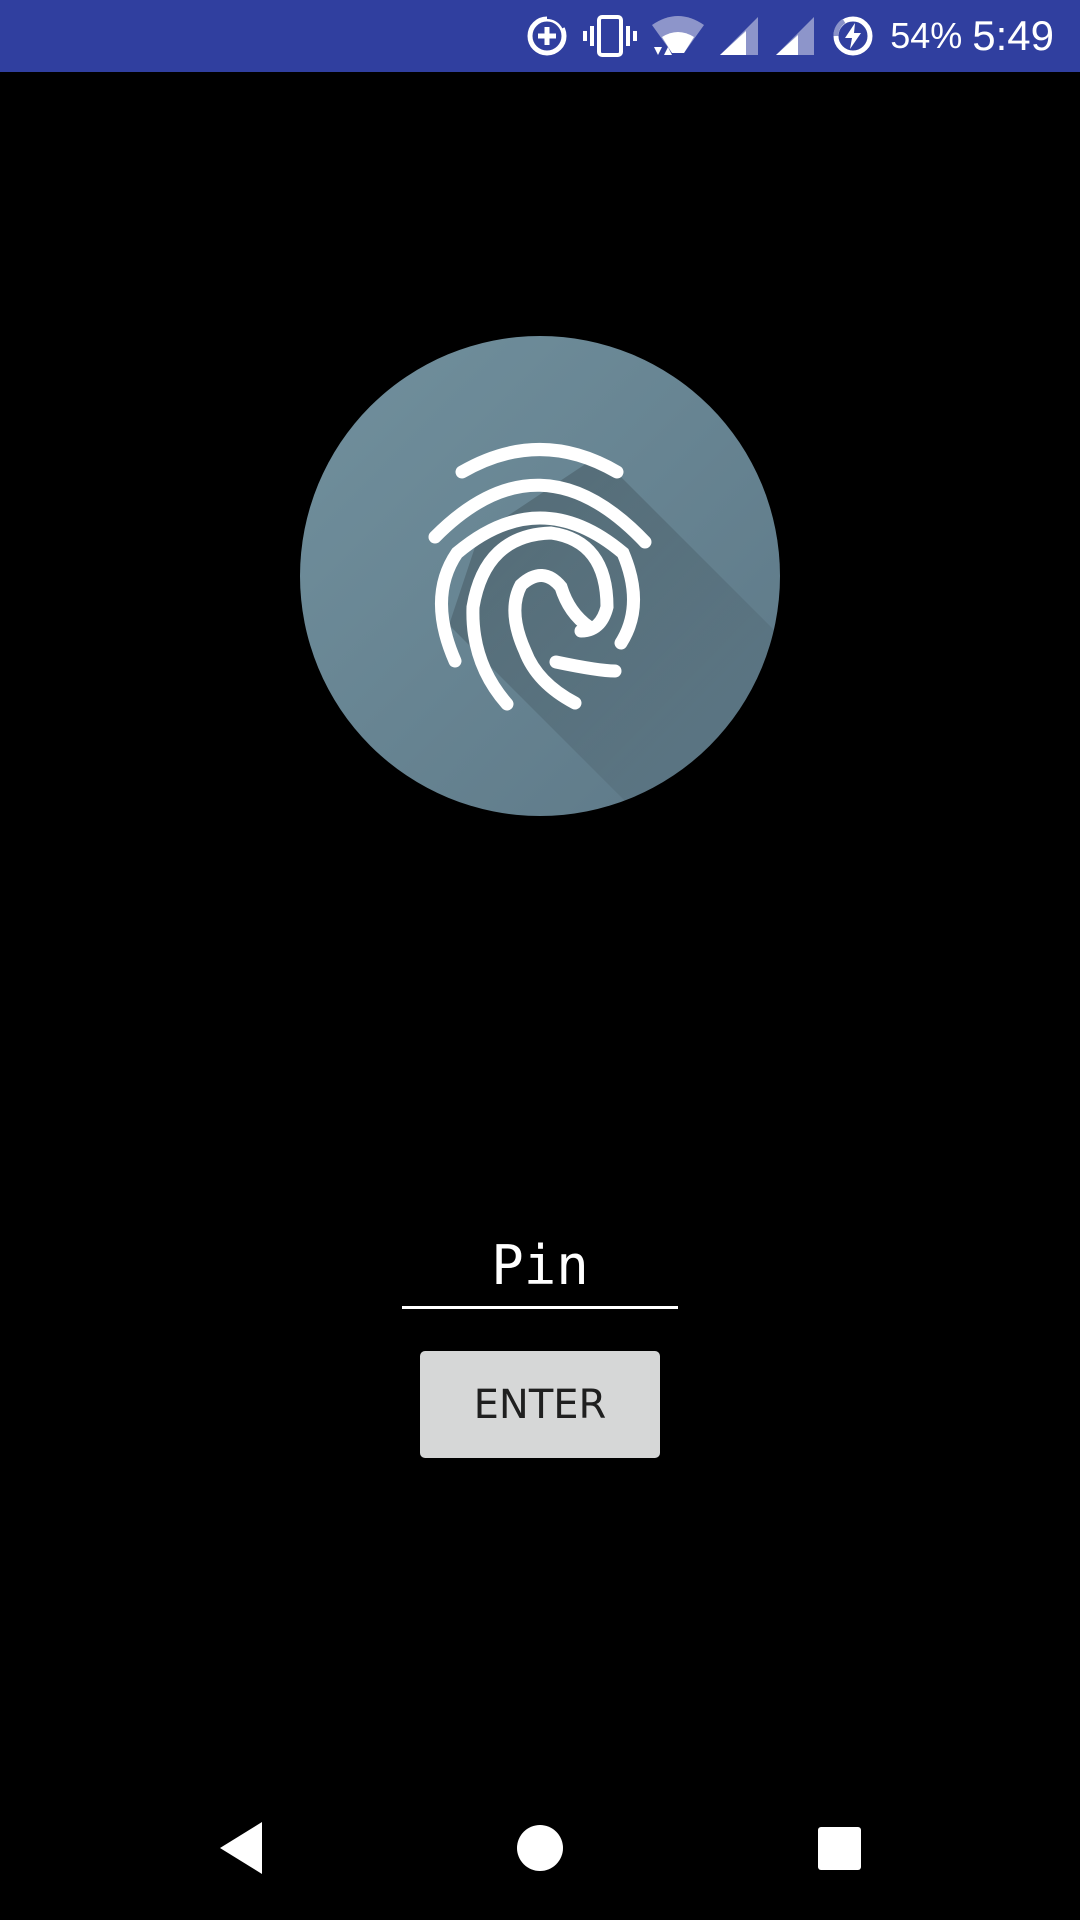 This screenshot has width=1080, height=1920. What do you see at coordinates (1013, 35) in the screenshot?
I see `clock: 5:49` at bounding box center [1013, 35].